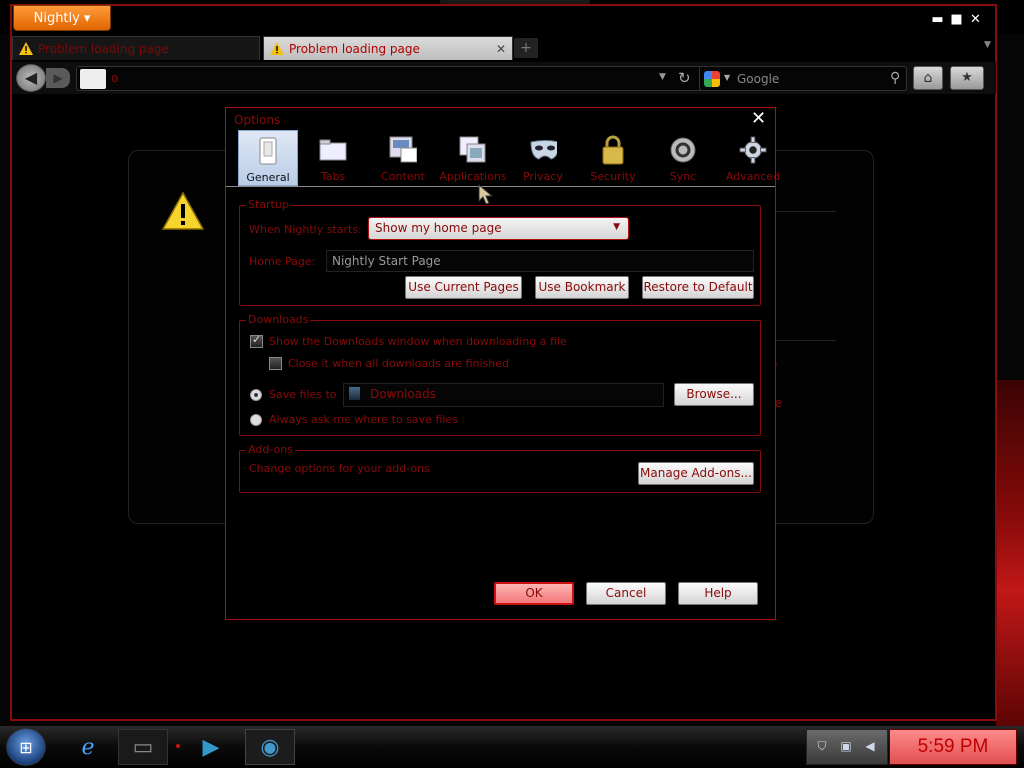  I want to click on pane-sync: Sync, so click(683, 158).